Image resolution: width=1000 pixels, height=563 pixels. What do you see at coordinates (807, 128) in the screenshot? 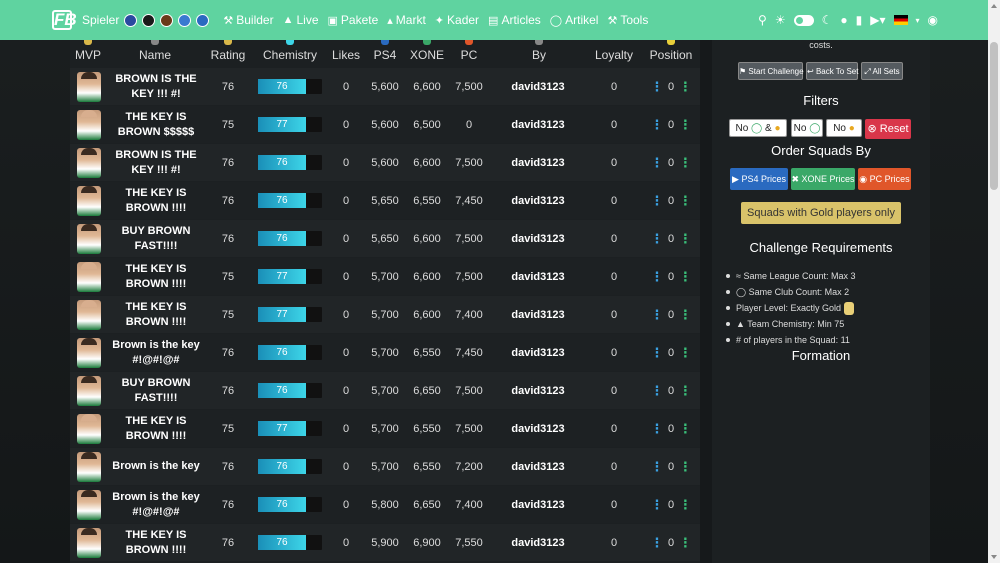
I see `filter-no-league-button: No ◯` at bounding box center [807, 128].